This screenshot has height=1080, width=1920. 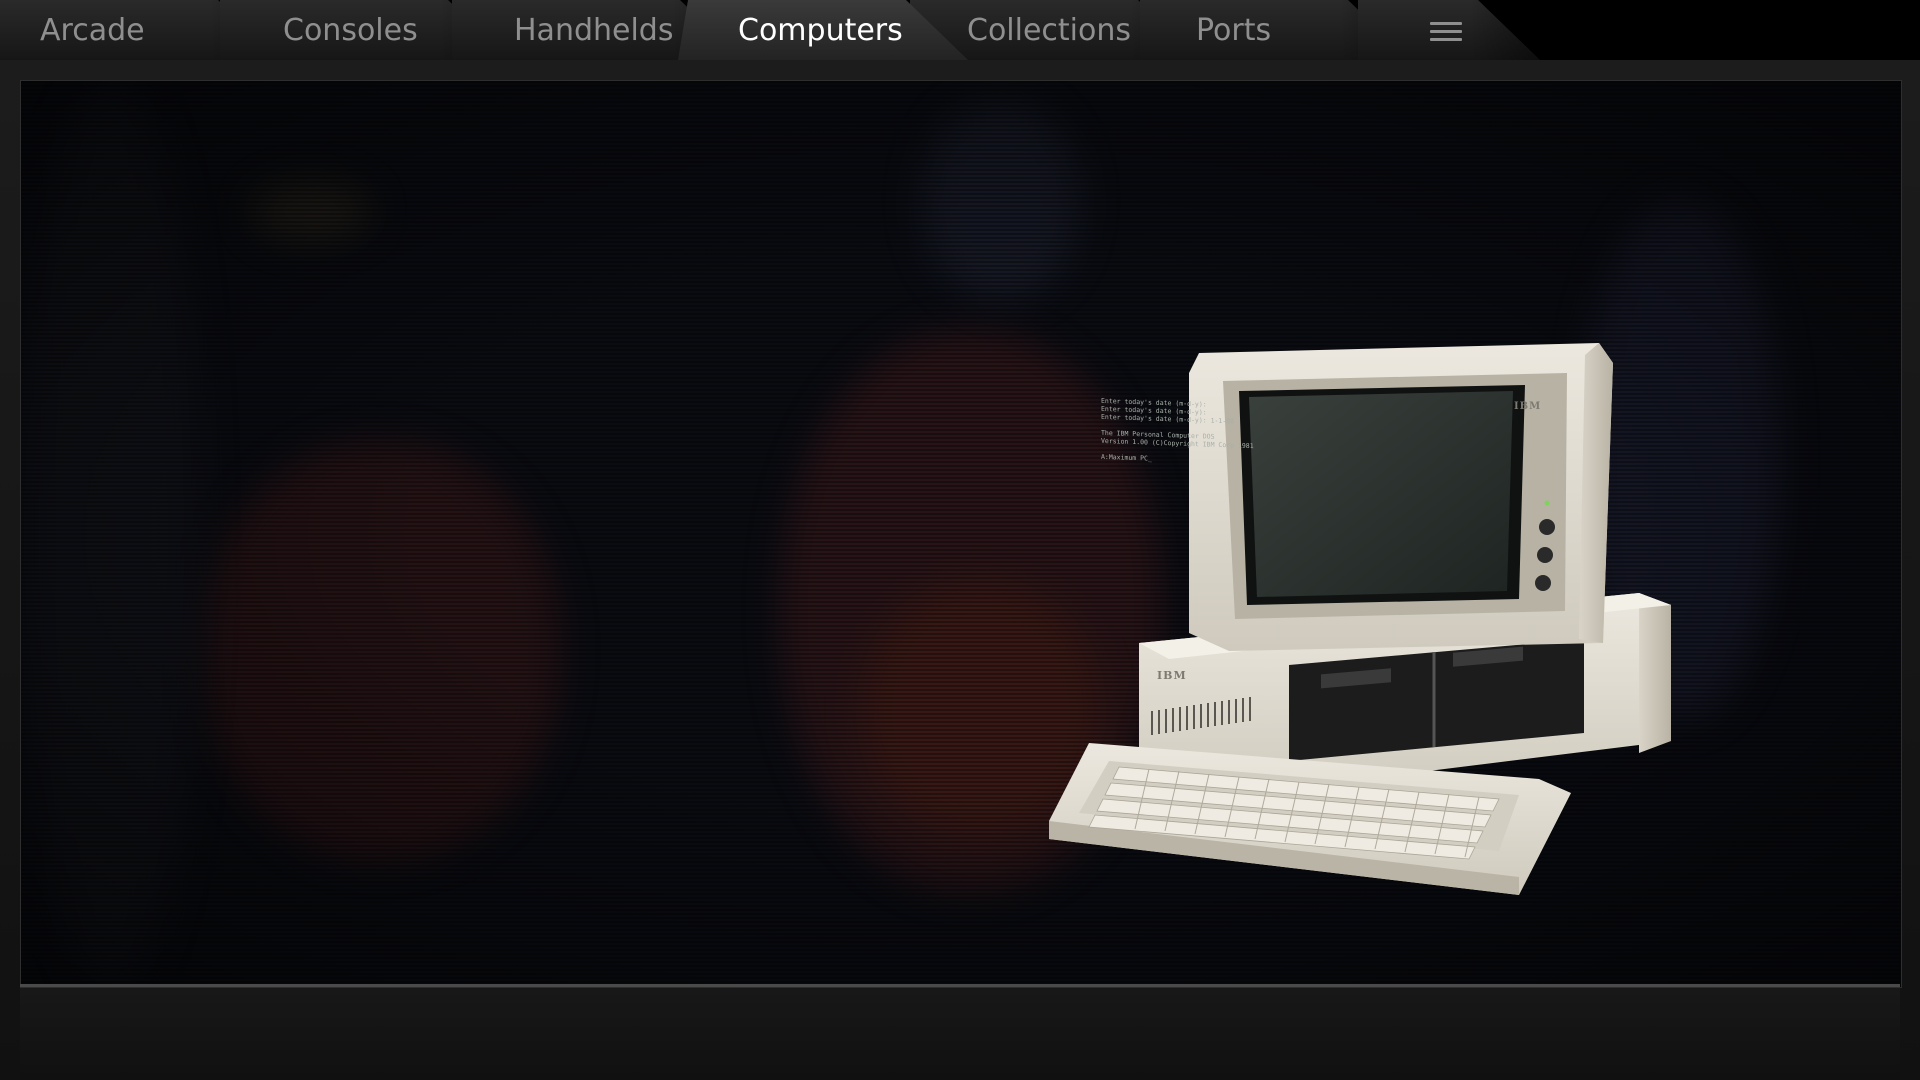 I want to click on viewport-divider, so click(x=960, y=985).